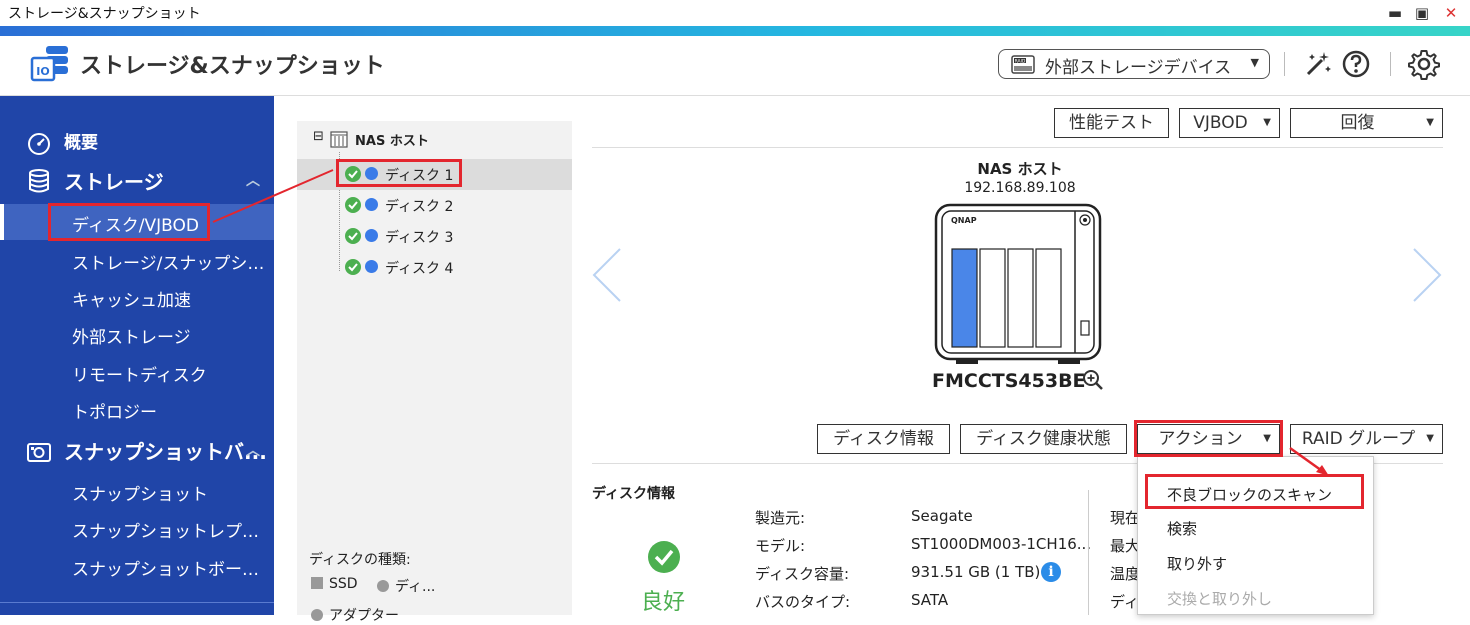  I want to click on tree-disk-3: ディスク 3, so click(434, 236).